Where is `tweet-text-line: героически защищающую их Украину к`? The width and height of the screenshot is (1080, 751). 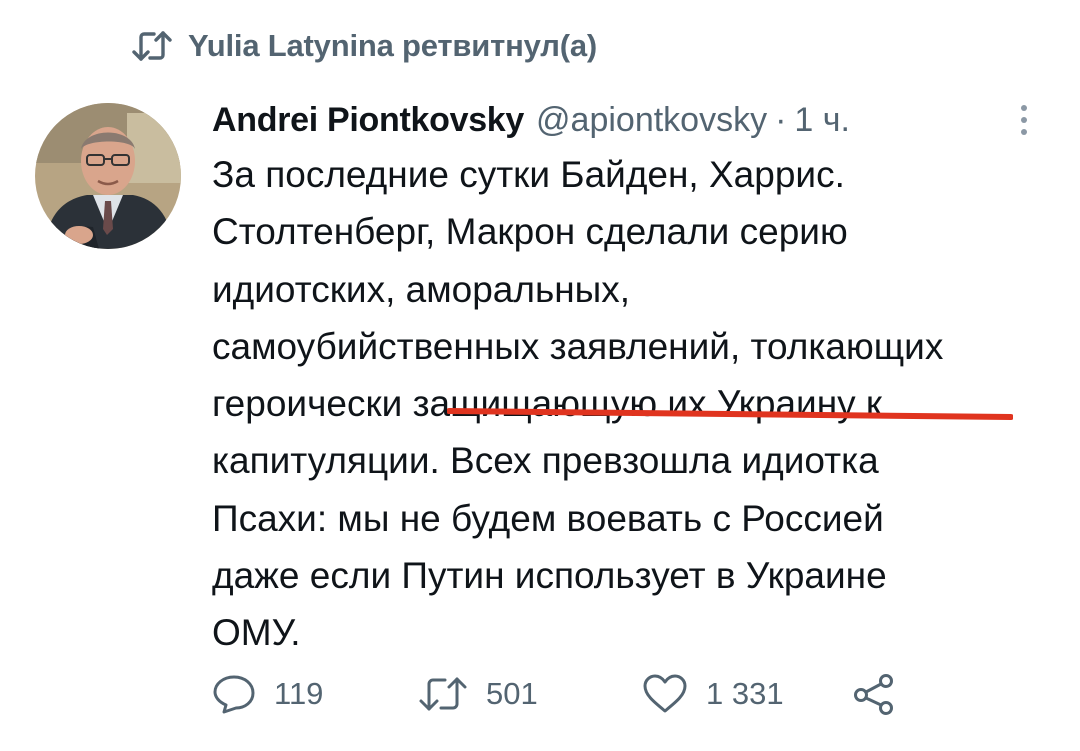 tweet-text-line: героически защищающую их Украину к is located at coordinates (632, 403).